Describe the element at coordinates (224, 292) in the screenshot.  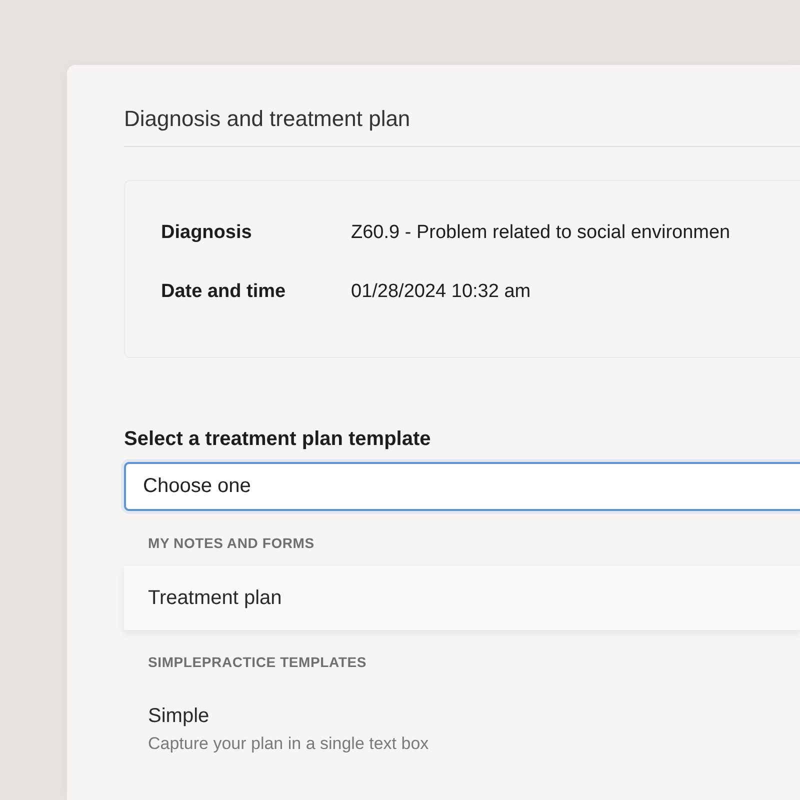
I see `detail-label: Date and time` at that location.